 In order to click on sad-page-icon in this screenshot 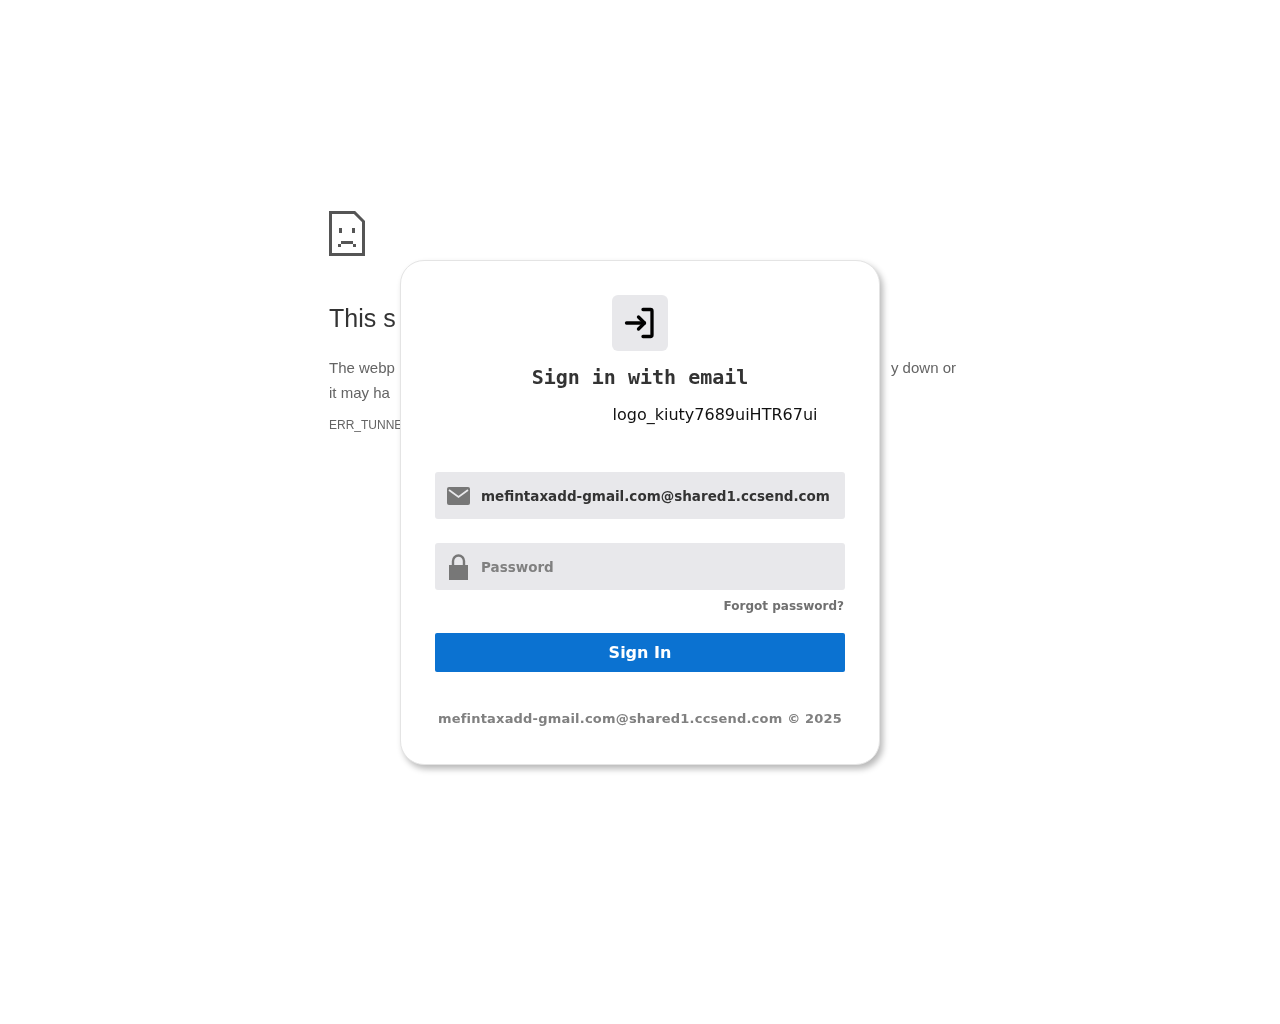, I will do `click(347, 233)`.